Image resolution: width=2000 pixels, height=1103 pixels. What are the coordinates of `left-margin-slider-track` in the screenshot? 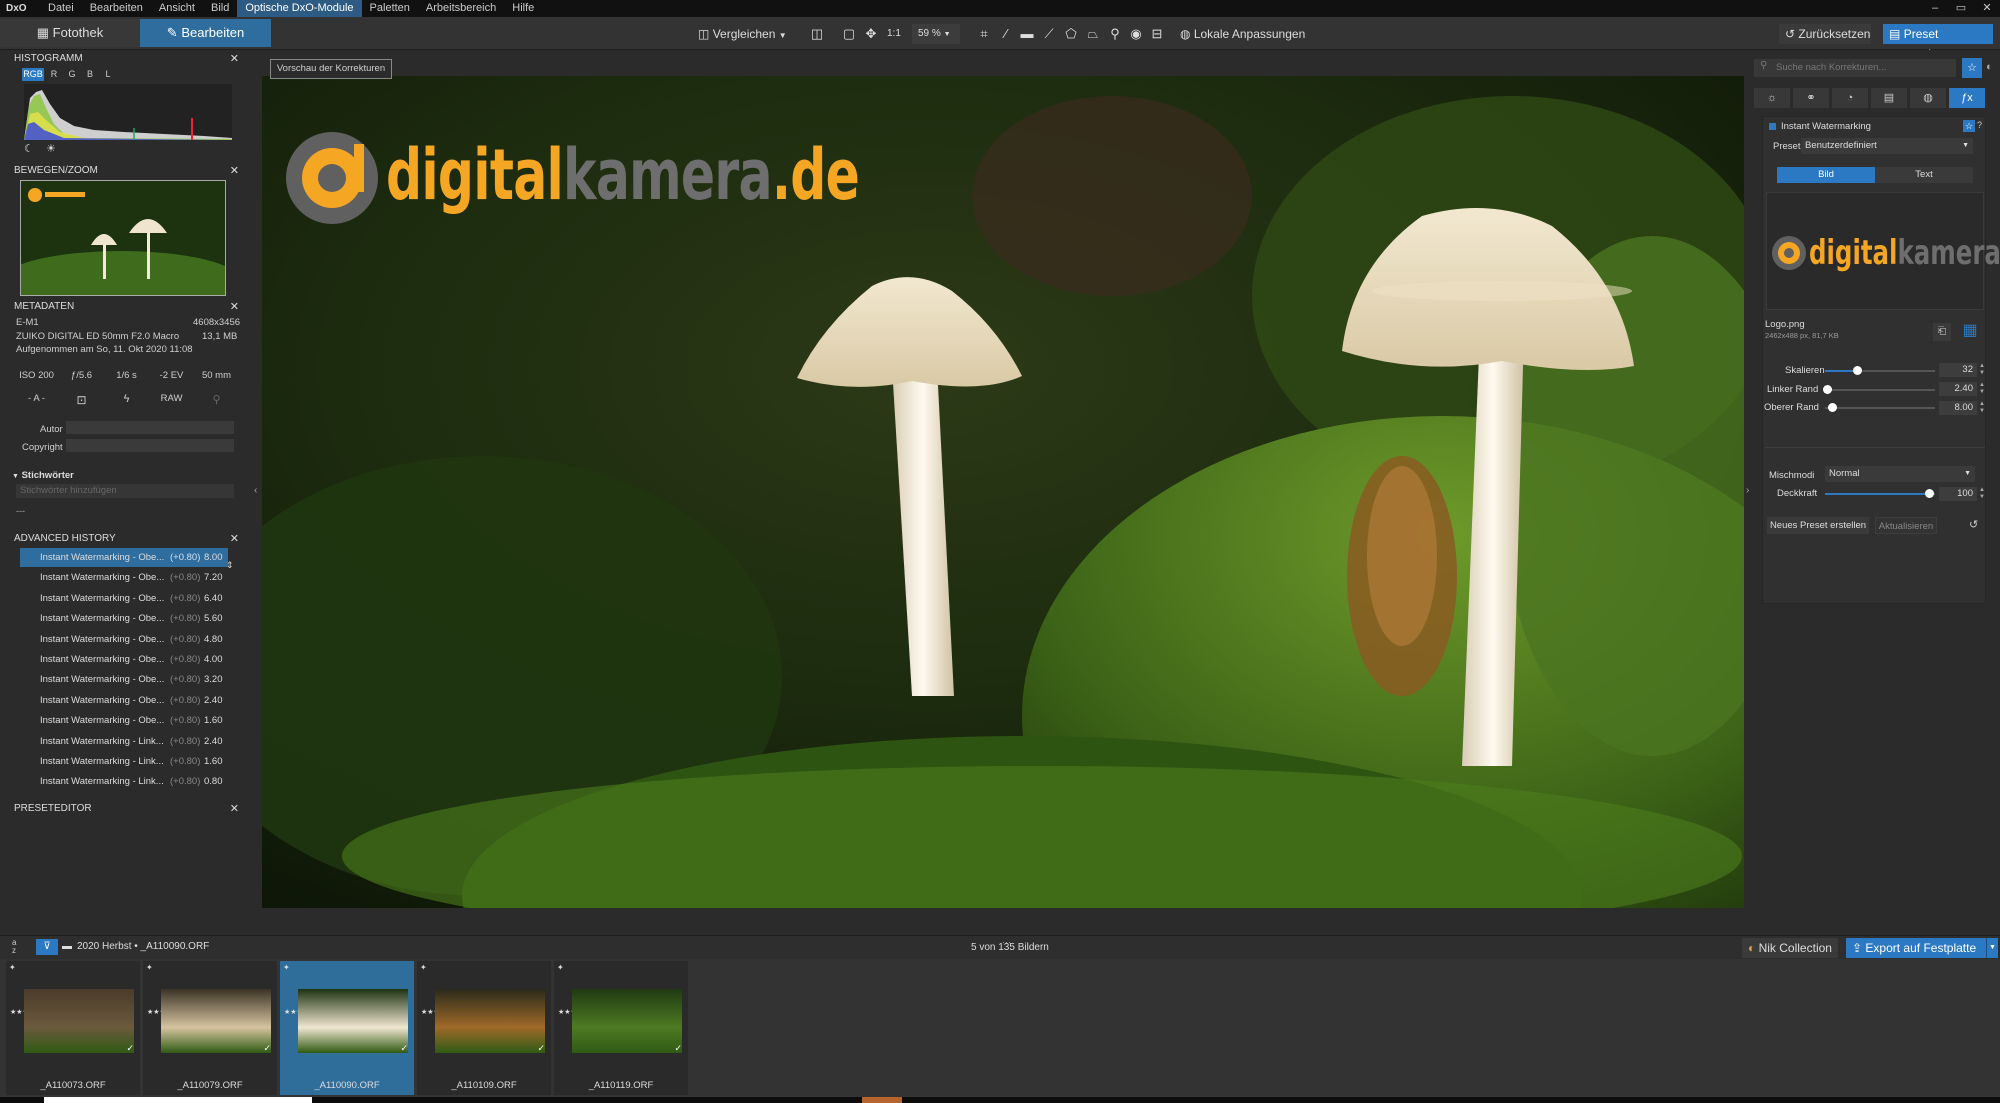 It's located at (1880, 390).